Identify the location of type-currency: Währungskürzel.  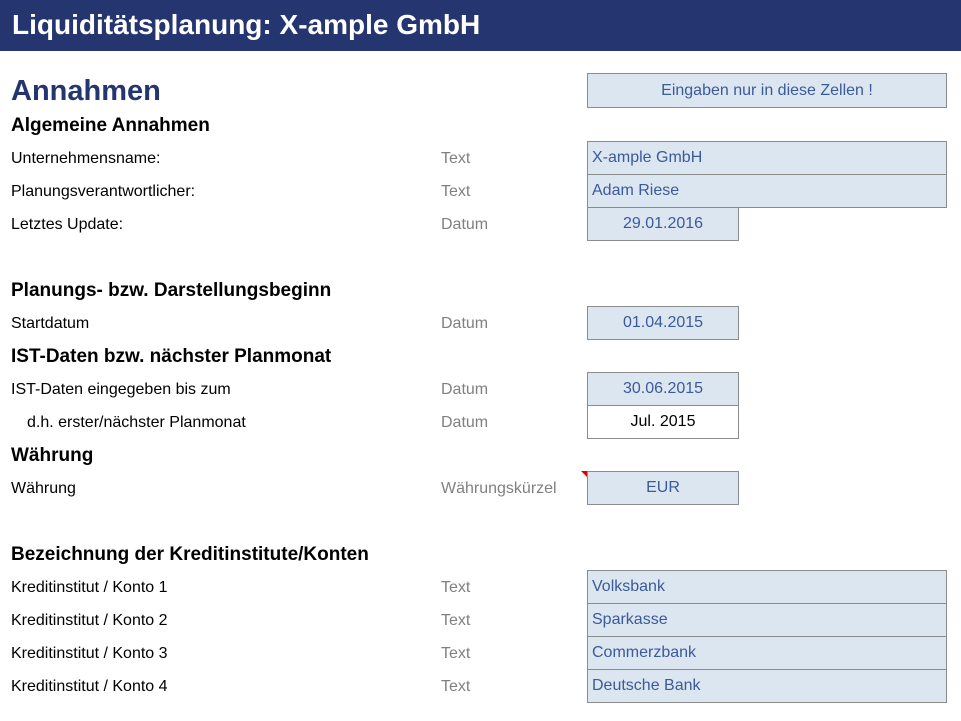
(499, 488).